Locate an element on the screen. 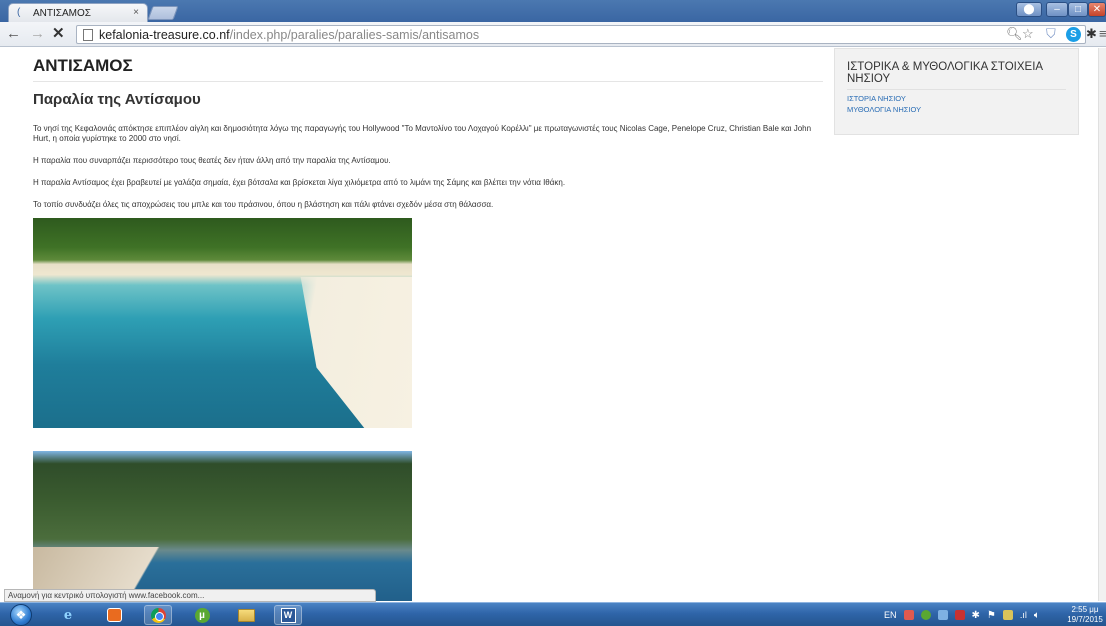 The width and height of the screenshot is (1106, 626). page-scrollbar is located at coordinates (1102, 324).